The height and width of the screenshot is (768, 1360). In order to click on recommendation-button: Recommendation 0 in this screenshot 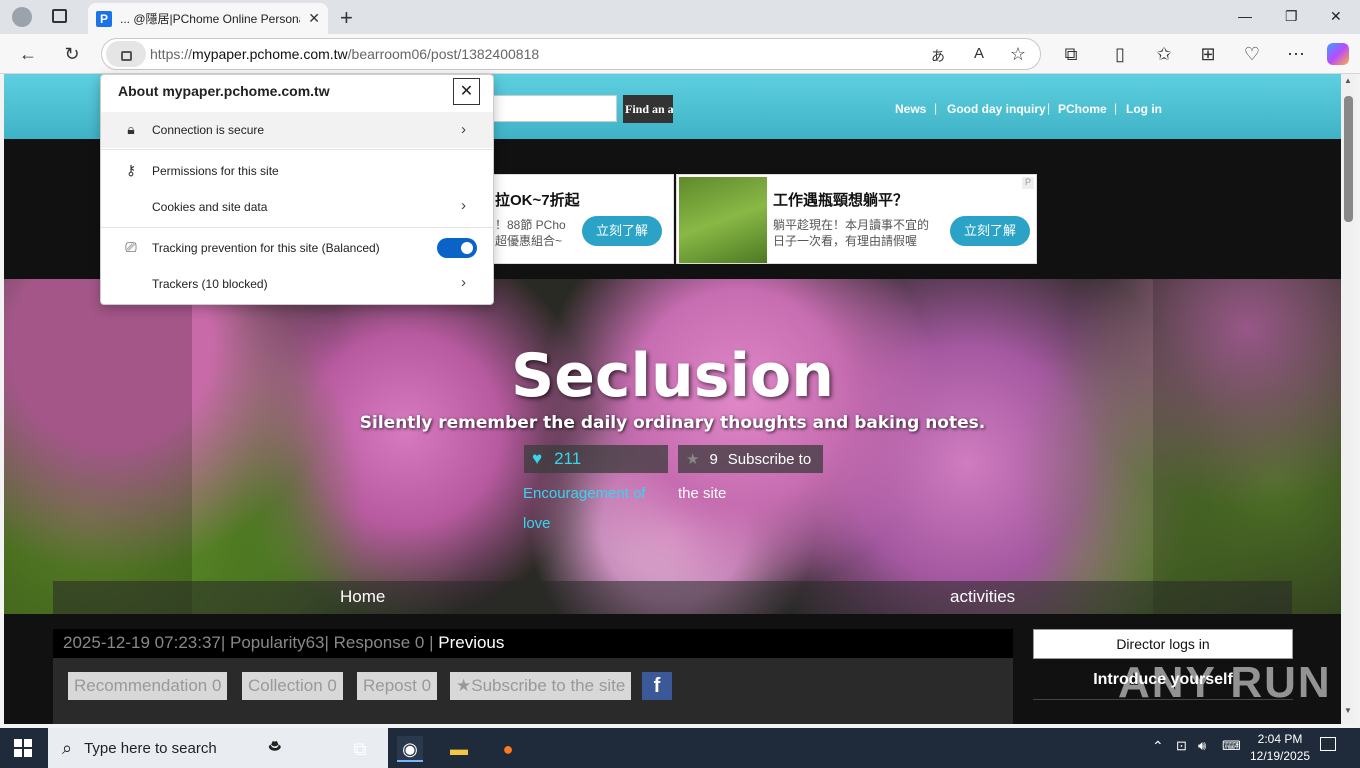, I will do `click(148, 686)`.